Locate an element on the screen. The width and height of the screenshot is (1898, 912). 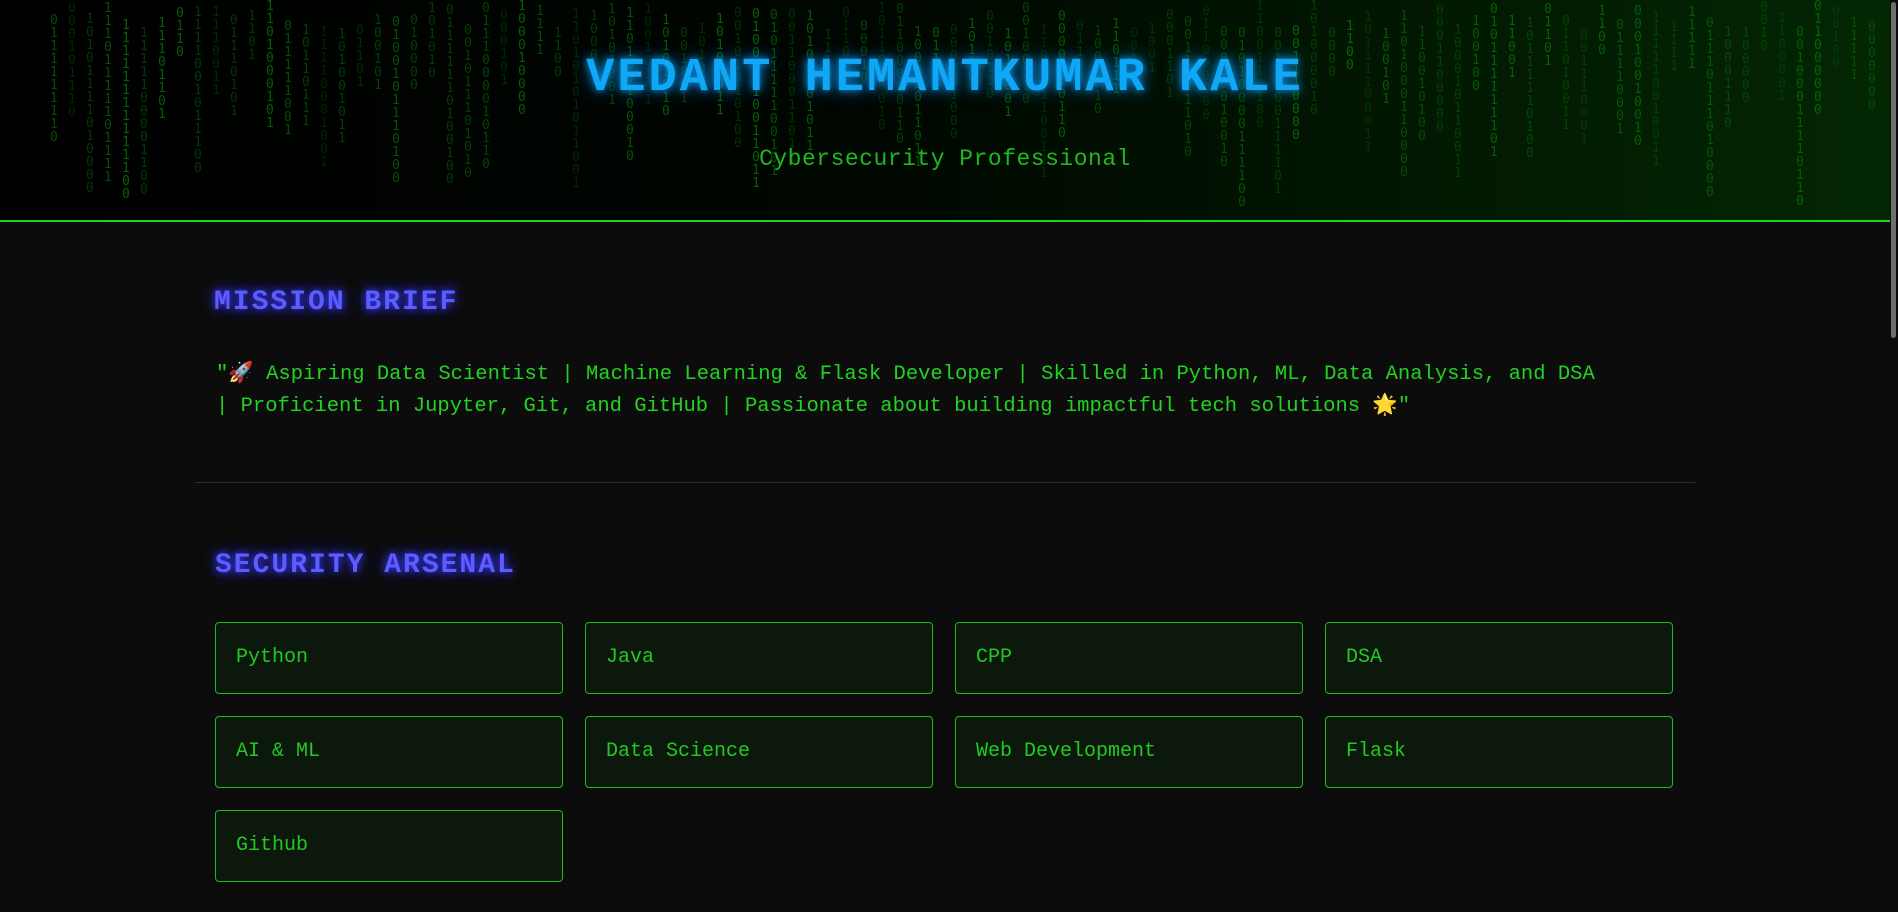
section-divider is located at coordinates (945, 482).